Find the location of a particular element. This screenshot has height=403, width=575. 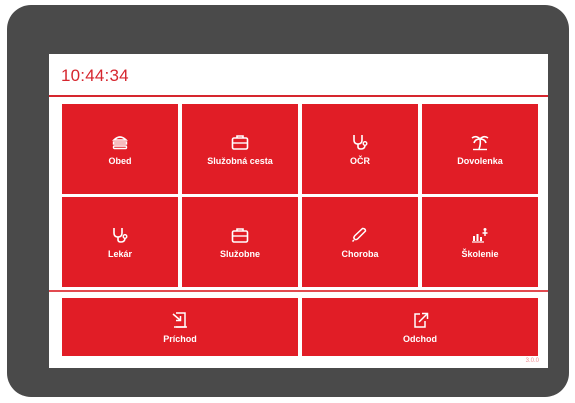

tile-skolenie: Školenie is located at coordinates (480, 242).